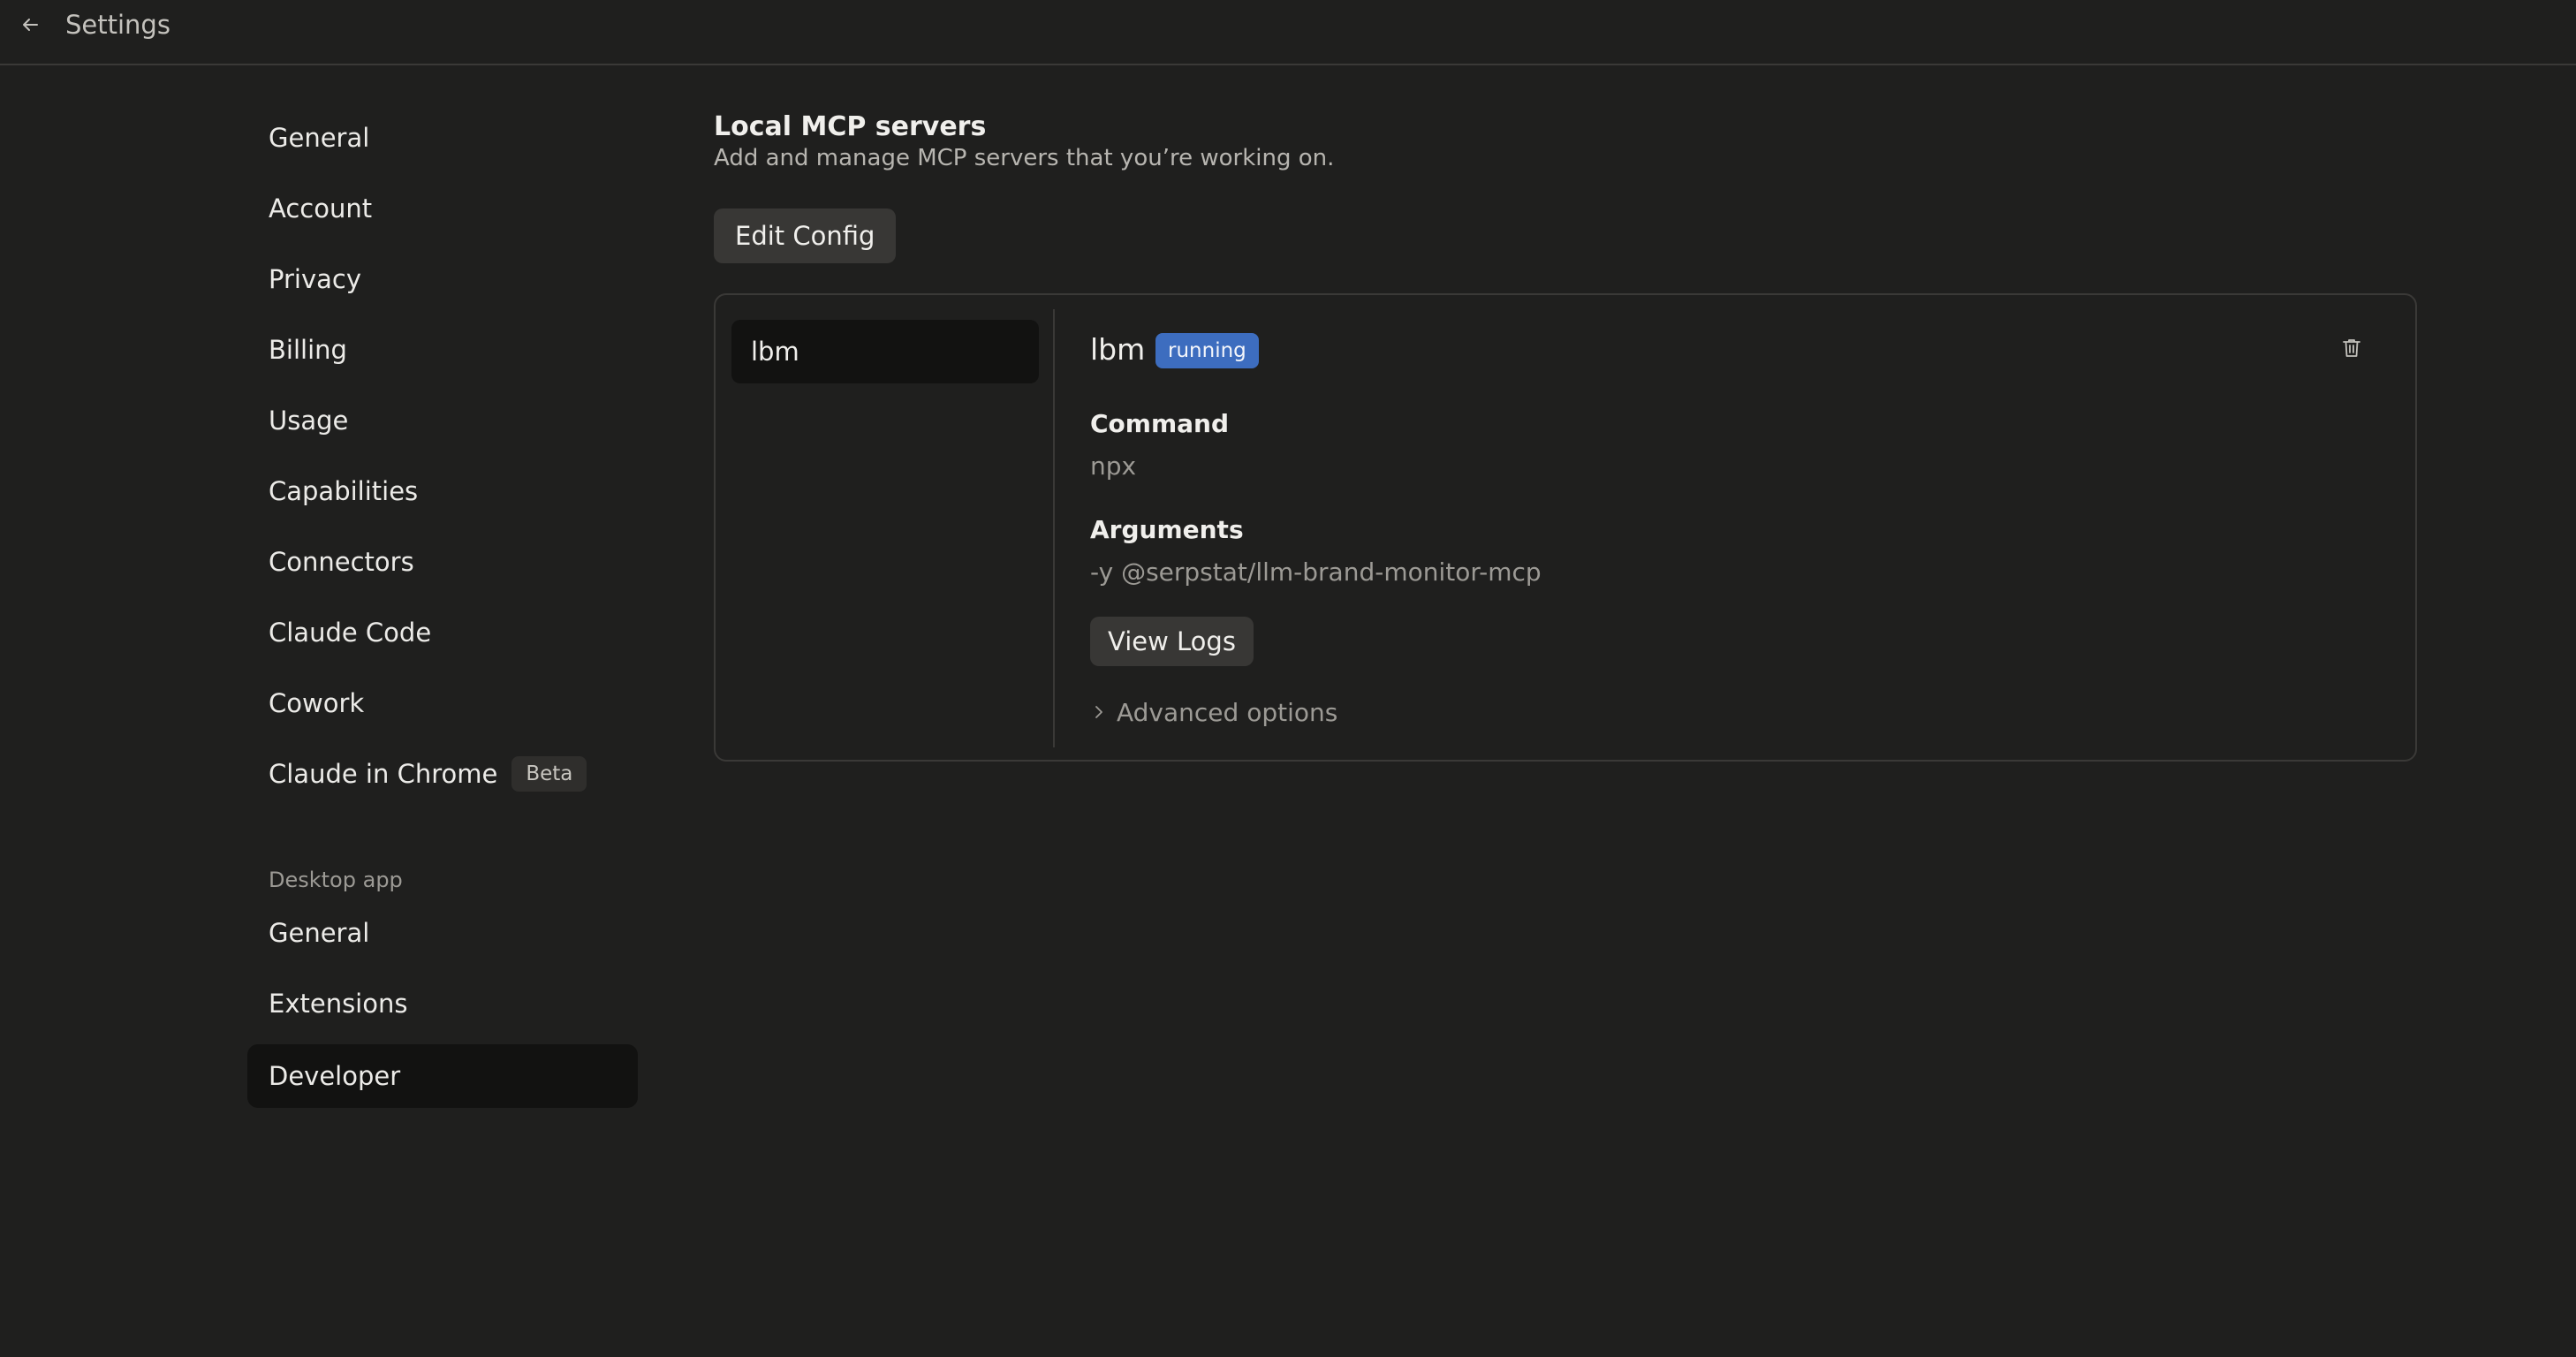  What do you see at coordinates (443, 138) in the screenshot?
I see `sidebar-item-general: General` at bounding box center [443, 138].